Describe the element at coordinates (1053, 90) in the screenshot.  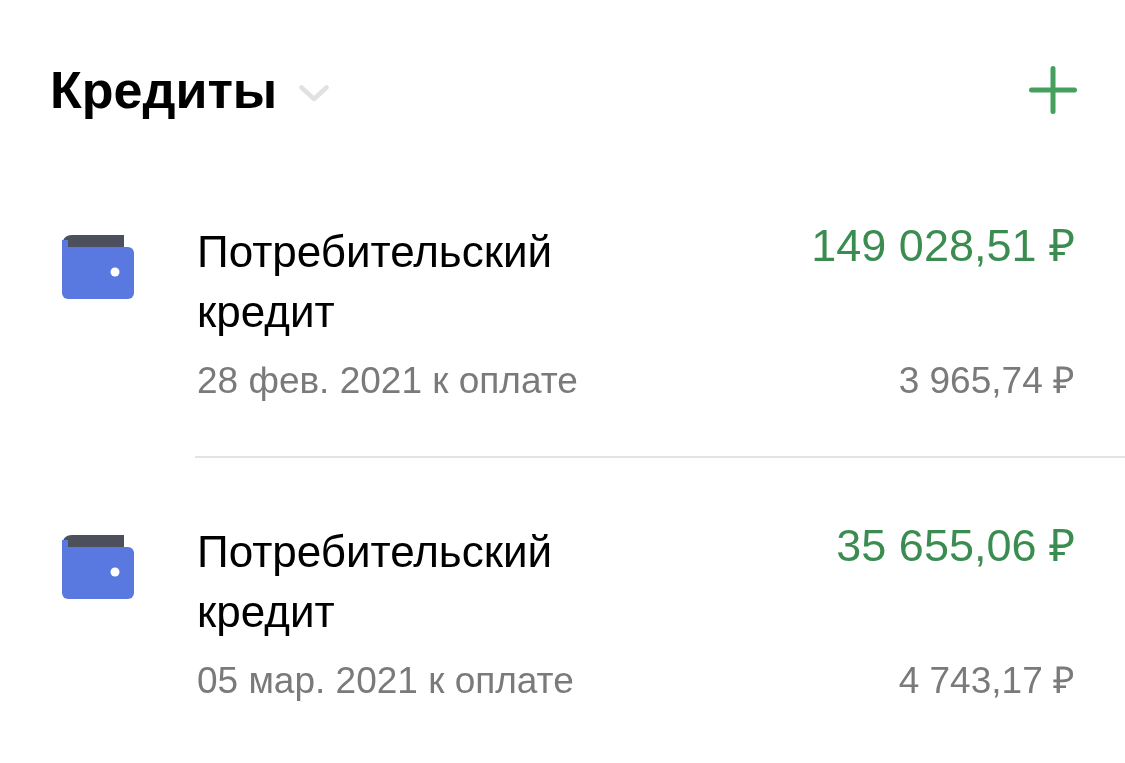
I see `add-icon` at that location.